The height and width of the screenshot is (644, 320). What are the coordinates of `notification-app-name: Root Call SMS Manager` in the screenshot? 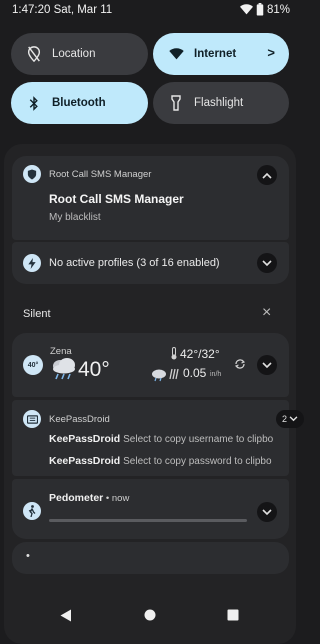 It's located at (100, 174).